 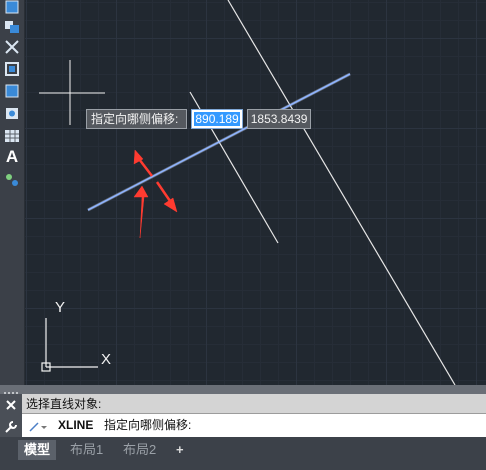 What do you see at coordinates (254, 425) in the screenshot?
I see `command-input: XLINE 指定向哪侧偏移:` at bounding box center [254, 425].